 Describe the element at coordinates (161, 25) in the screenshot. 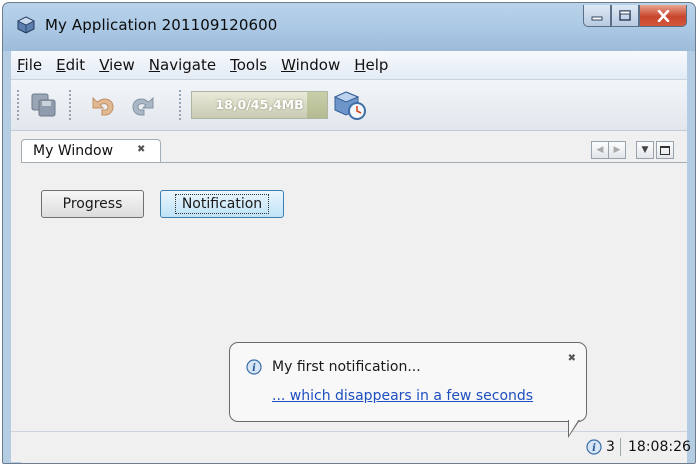

I see `window-title: My Application 201109120600` at that location.